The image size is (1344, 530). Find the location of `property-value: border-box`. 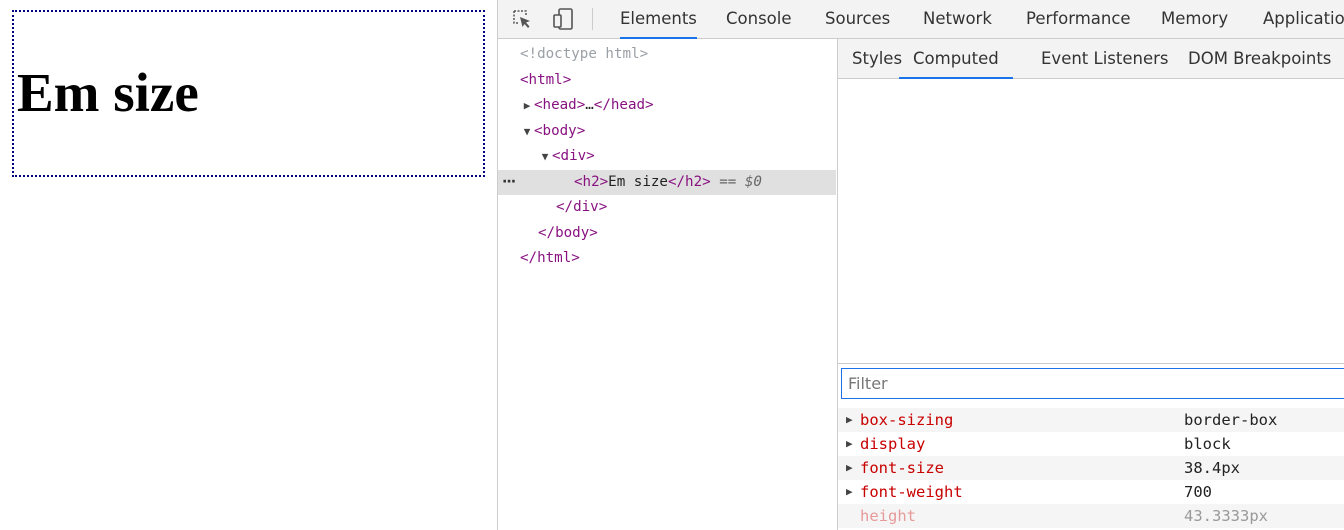

property-value: border-box is located at coordinates (1231, 420).